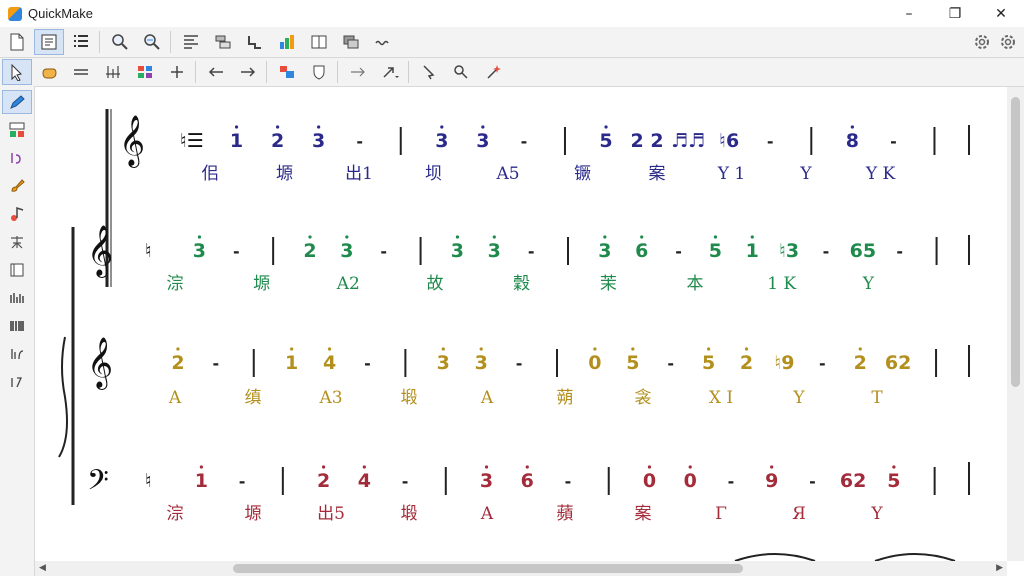 The width and height of the screenshot is (1024, 576). Describe the element at coordinates (49, 72) in the screenshot. I see `hand-tool-button` at that location.